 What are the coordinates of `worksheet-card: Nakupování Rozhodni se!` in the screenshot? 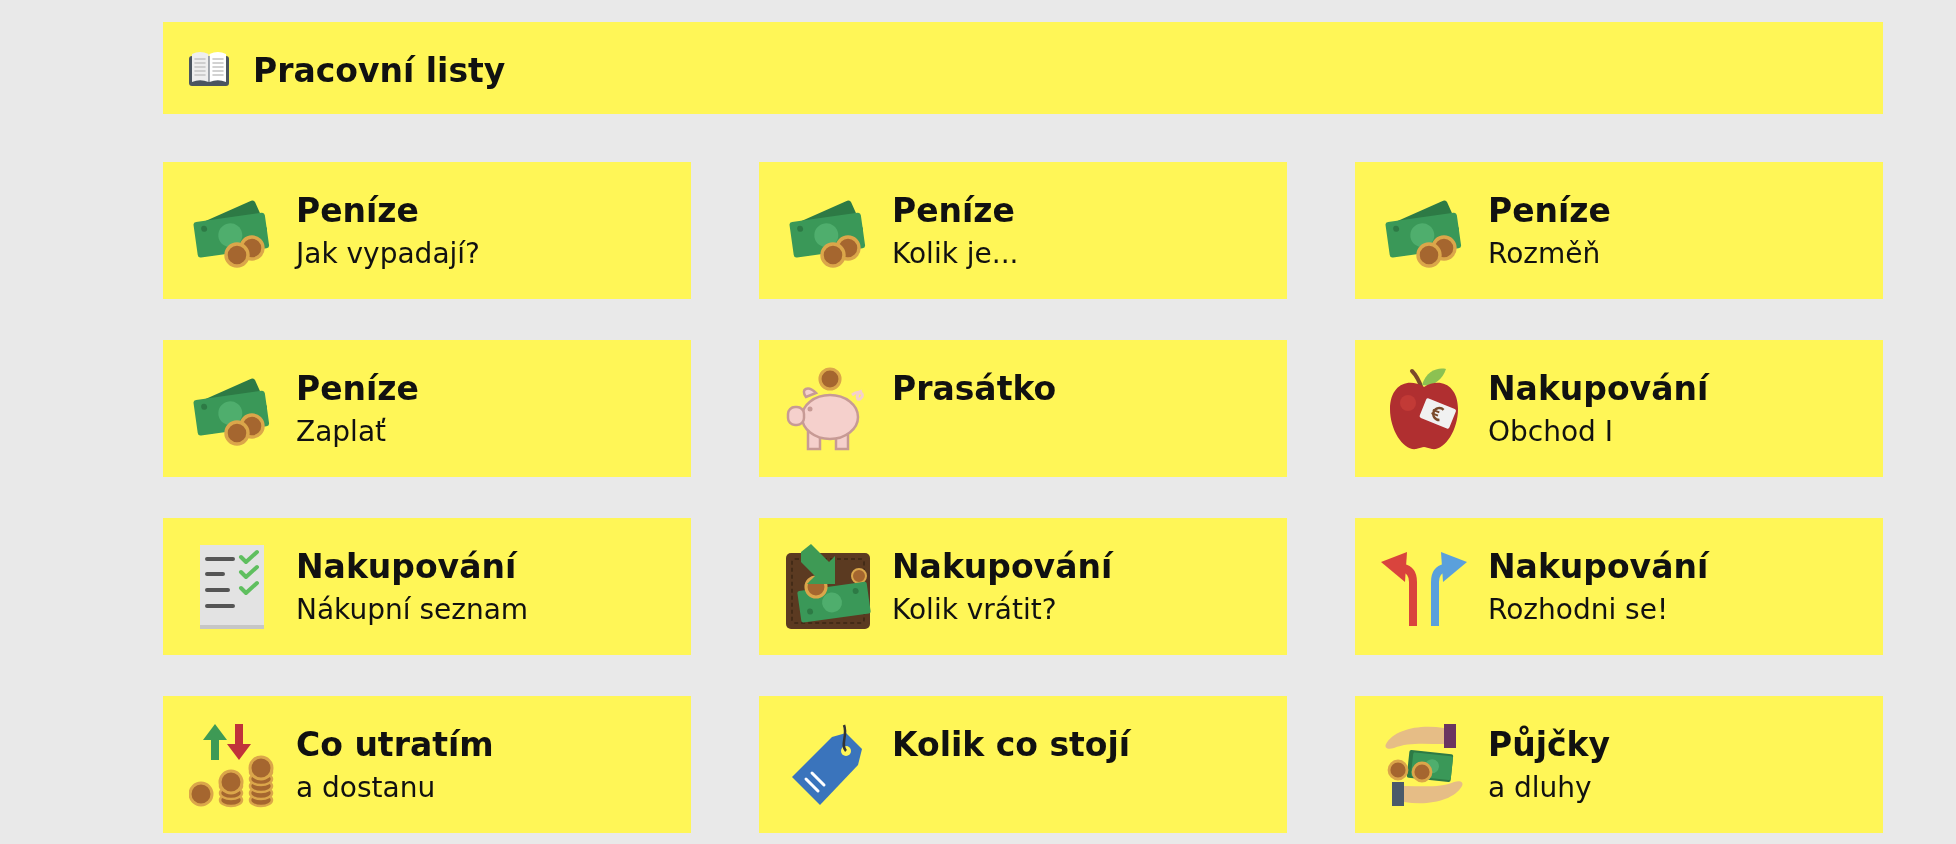 It's located at (1619, 586).